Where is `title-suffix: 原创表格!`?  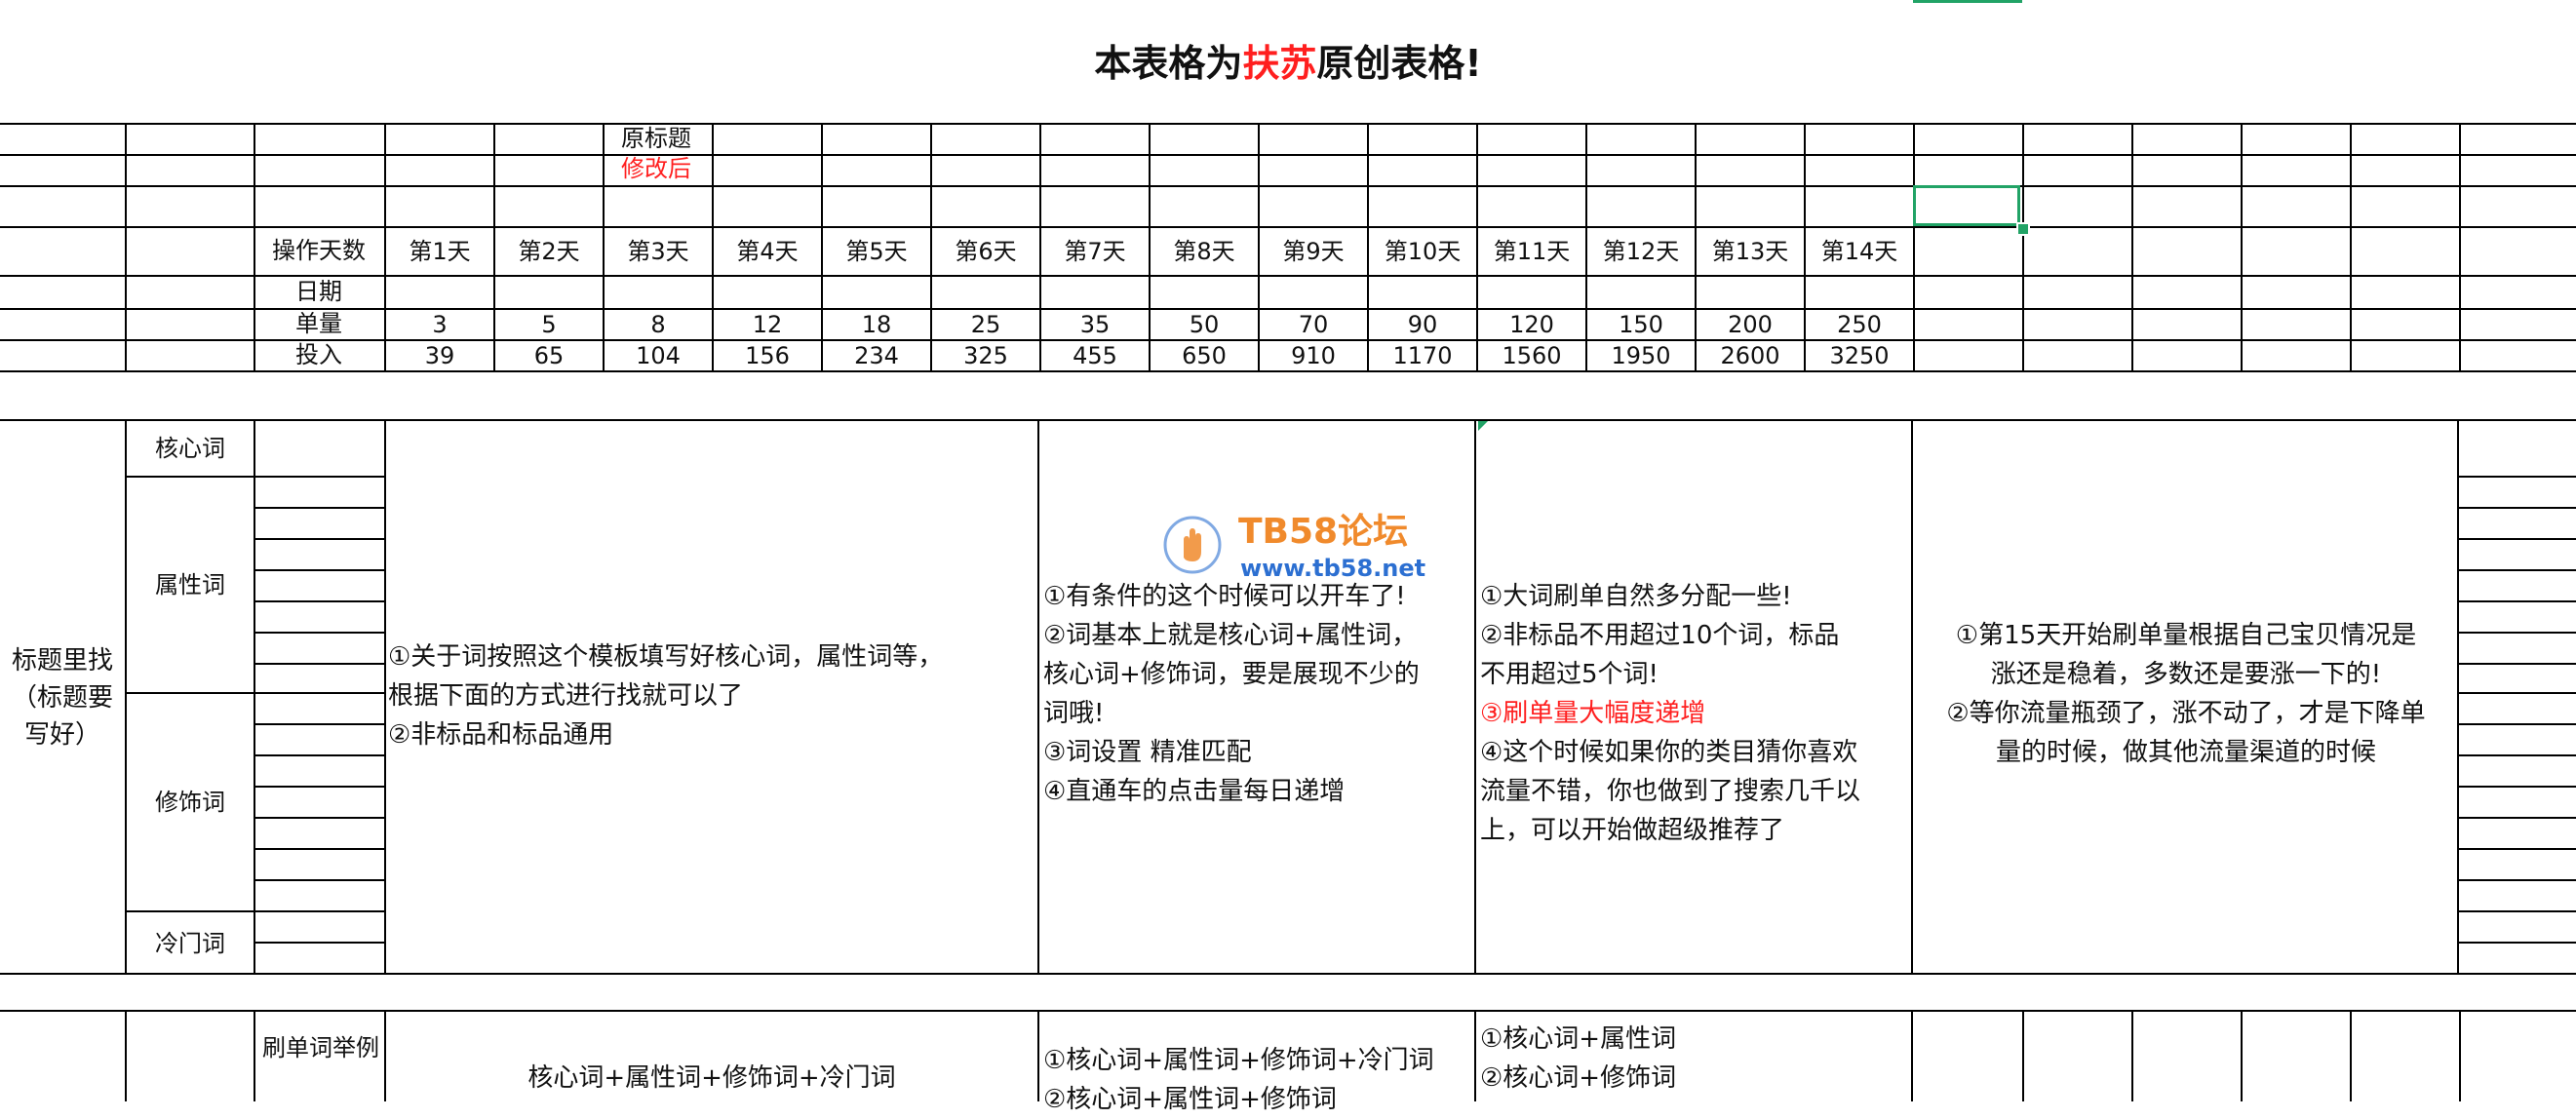
title-suffix: 原创表格! is located at coordinates (1399, 64).